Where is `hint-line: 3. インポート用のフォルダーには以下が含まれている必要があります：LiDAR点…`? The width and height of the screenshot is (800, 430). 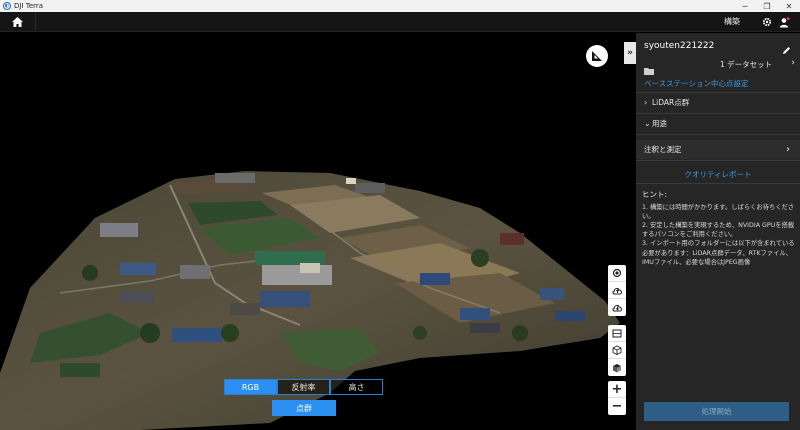 hint-line: 3. インポート用のフォルダーには以下が含まれている必要があります：LiDAR点… is located at coordinates (718, 253).